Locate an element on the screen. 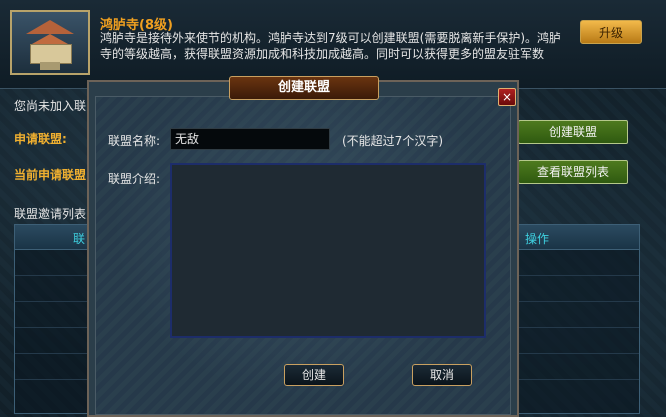 Image resolution: width=666 pixels, height=417 pixels. cancel-button: 取消 is located at coordinates (442, 375).